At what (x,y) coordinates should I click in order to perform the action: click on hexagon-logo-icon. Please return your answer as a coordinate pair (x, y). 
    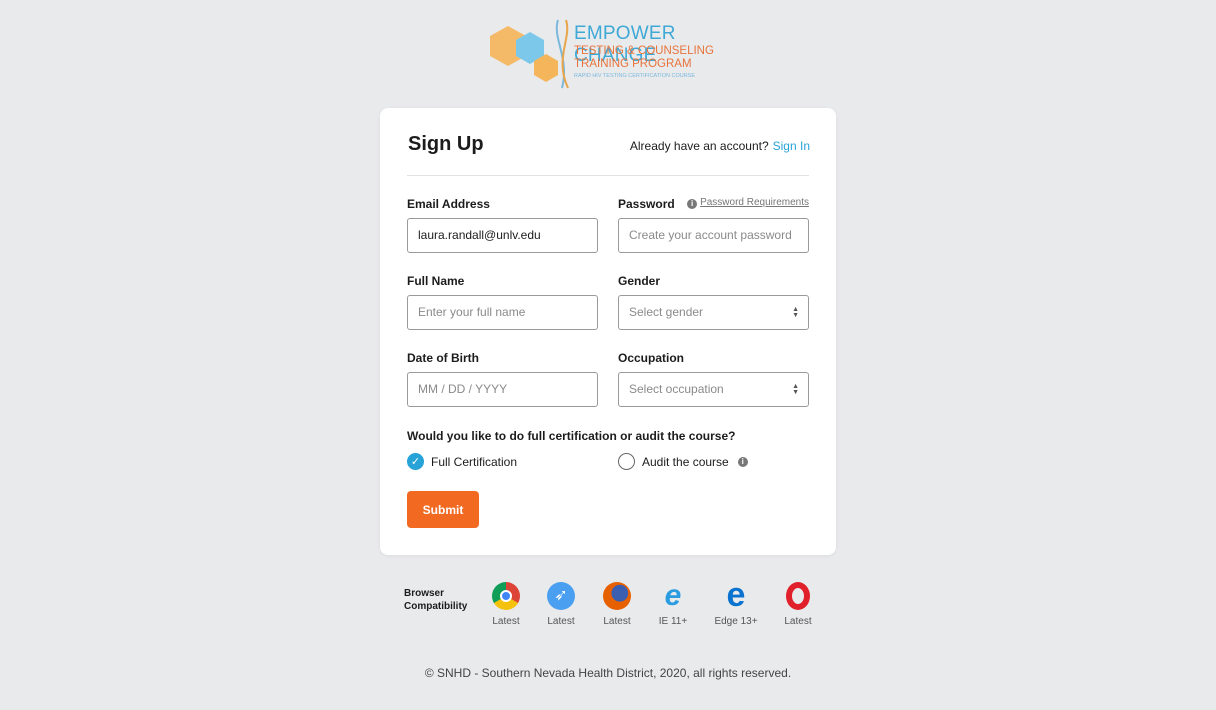
    Looking at the image, I should click on (529, 54).